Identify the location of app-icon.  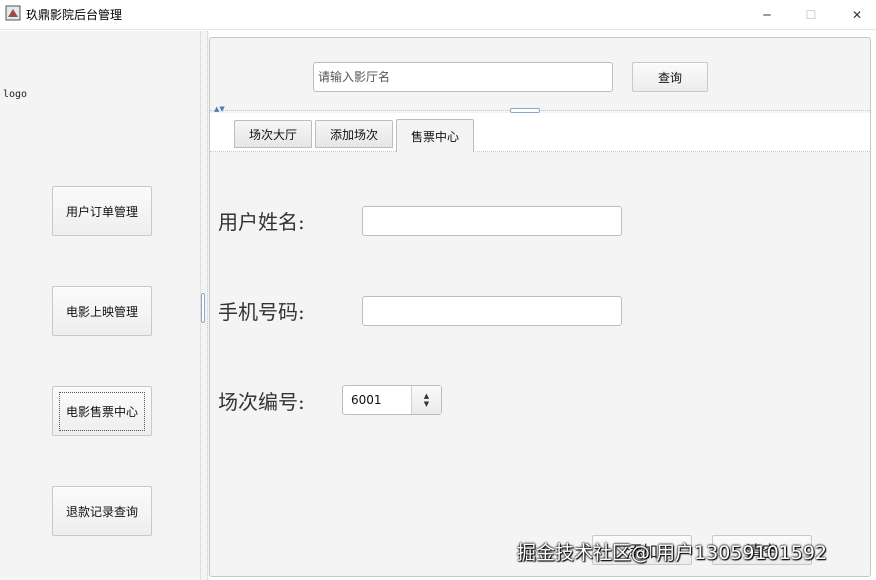
(13, 13).